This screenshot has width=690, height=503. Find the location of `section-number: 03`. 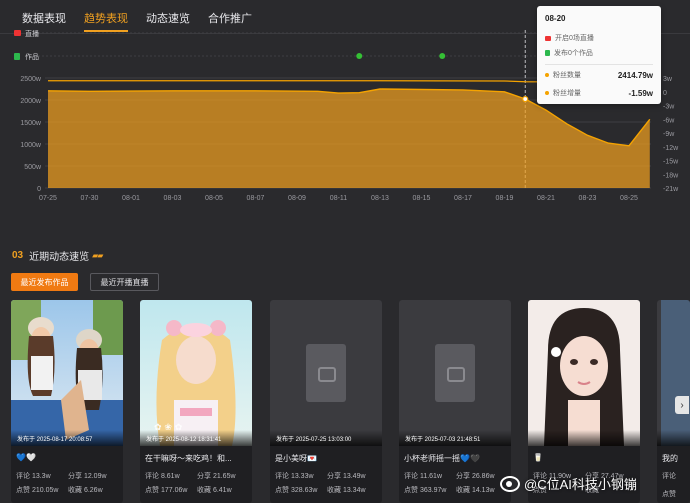

section-number: 03 is located at coordinates (18, 255).